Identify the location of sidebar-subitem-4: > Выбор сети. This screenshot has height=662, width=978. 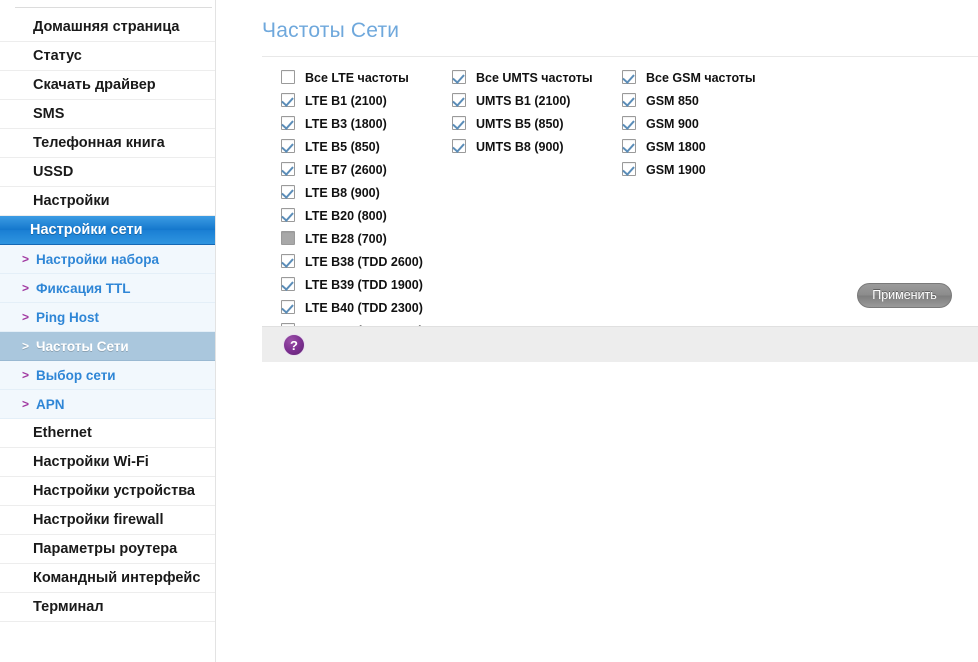
(107, 375).